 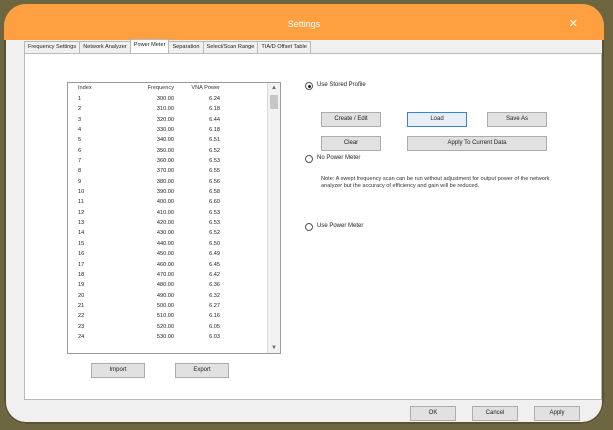 What do you see at coordinates (81, 223) in the screenshot?
I see `cell-index: 13` at bounding box center [81, 223].